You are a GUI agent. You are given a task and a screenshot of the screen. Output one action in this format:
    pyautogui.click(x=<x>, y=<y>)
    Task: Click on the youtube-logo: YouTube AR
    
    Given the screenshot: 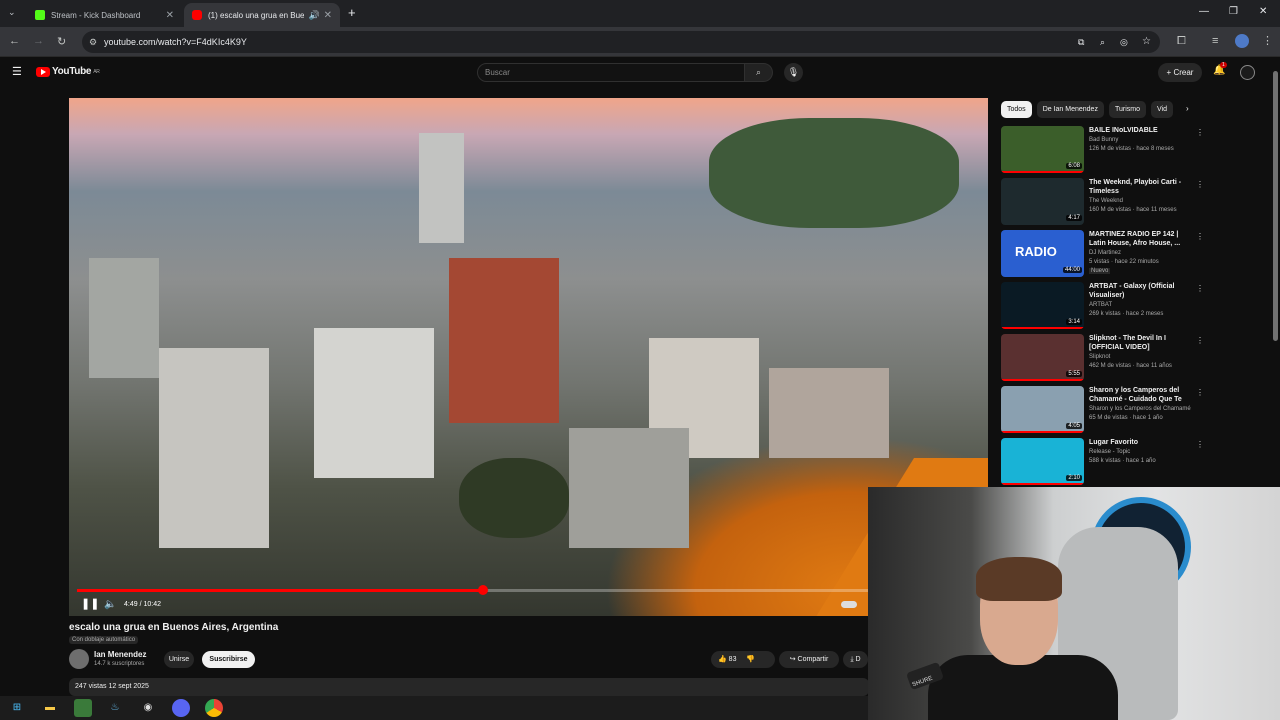 What is the action you would take?
    pyautogui.click(x=68, y=71)
    